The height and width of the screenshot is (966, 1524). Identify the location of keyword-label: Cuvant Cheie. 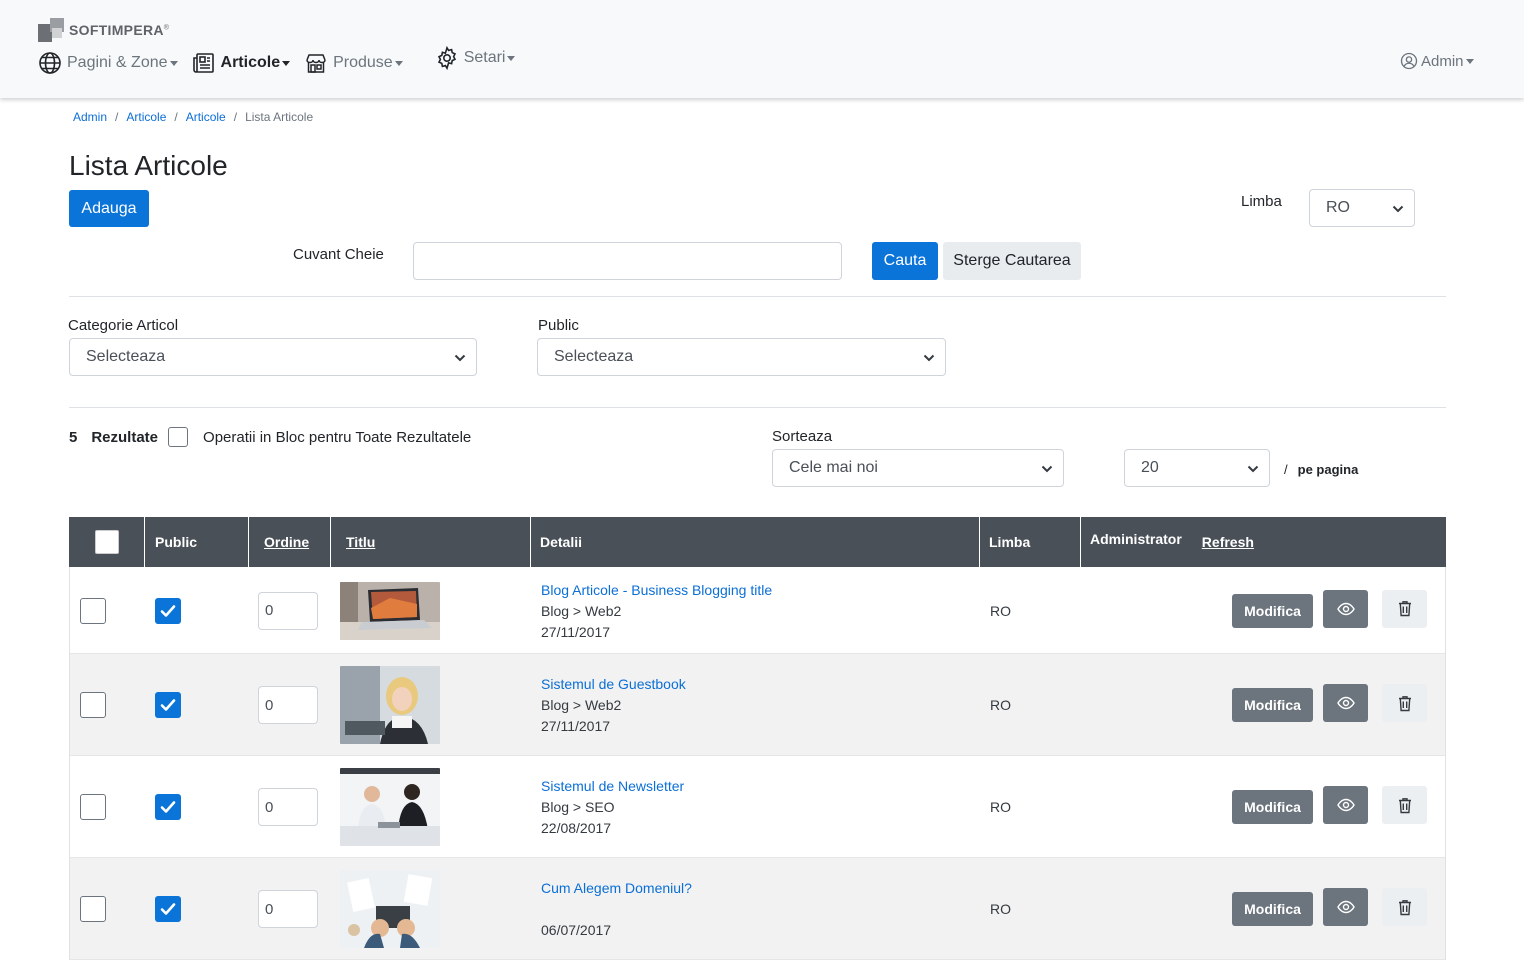
(338, 254).